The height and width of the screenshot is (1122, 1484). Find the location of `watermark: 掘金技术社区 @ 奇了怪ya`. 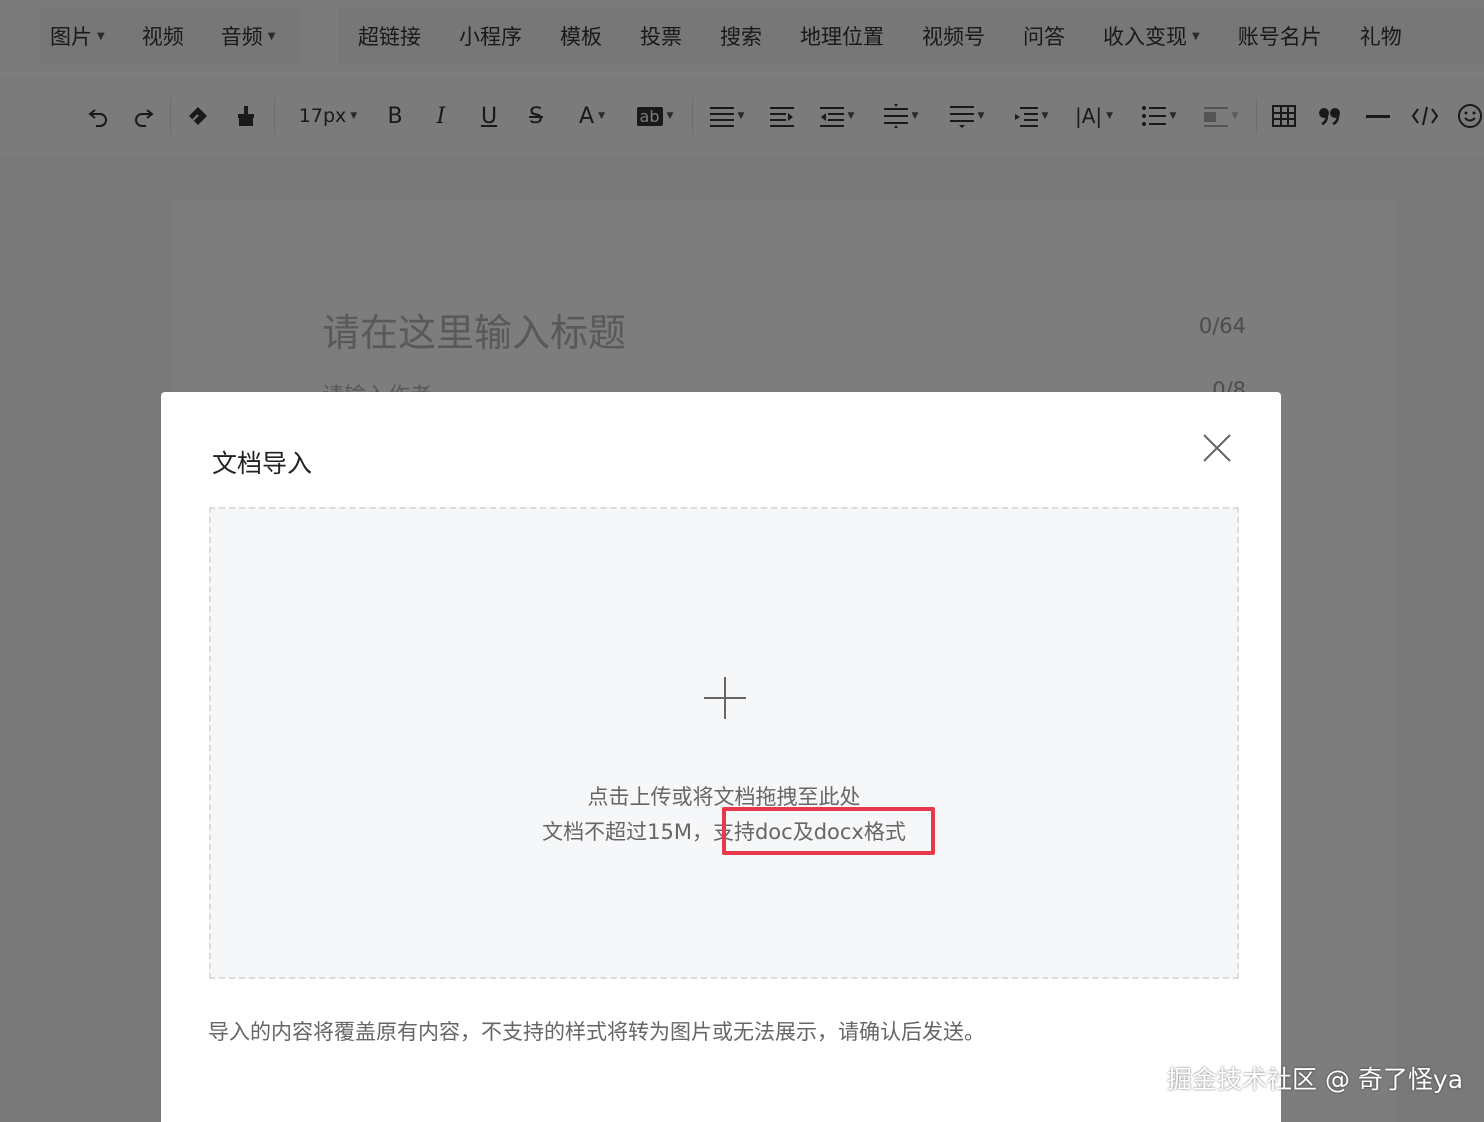

watermark: 掘金技术社区 @ 奇了怪ya is located at coordinates (1315, 1079).